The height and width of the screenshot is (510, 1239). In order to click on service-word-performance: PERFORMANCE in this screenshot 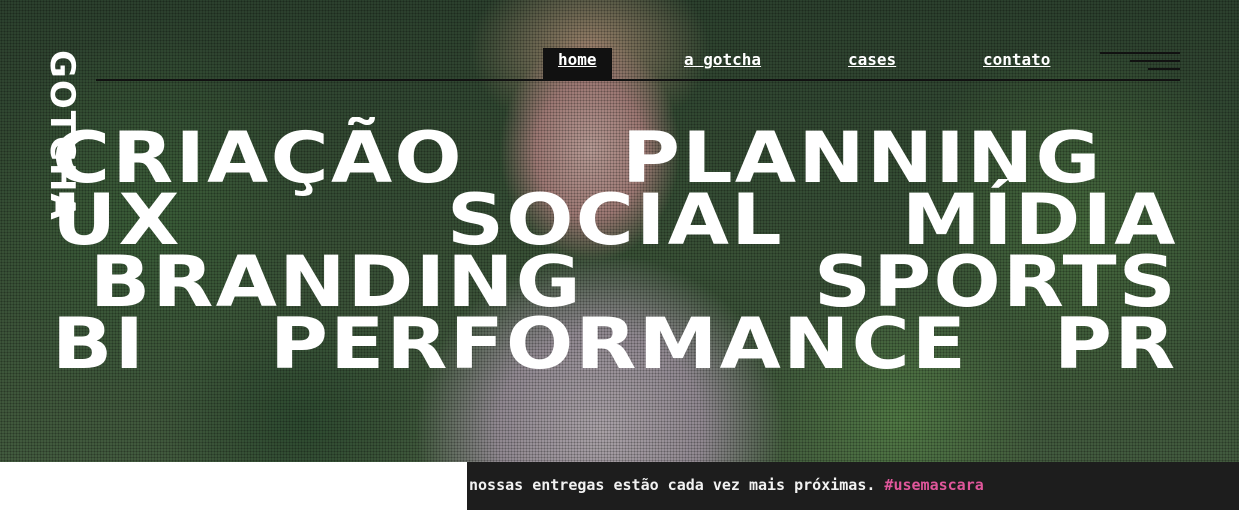, I will do `click(619, 344)`.